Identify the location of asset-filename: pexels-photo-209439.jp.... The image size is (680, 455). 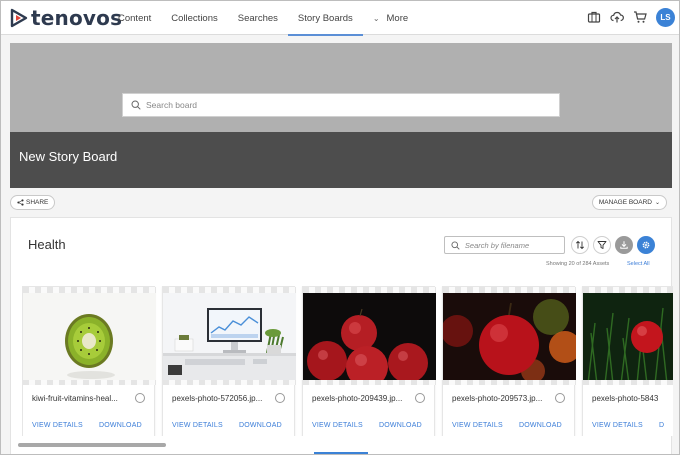
(357, 398).